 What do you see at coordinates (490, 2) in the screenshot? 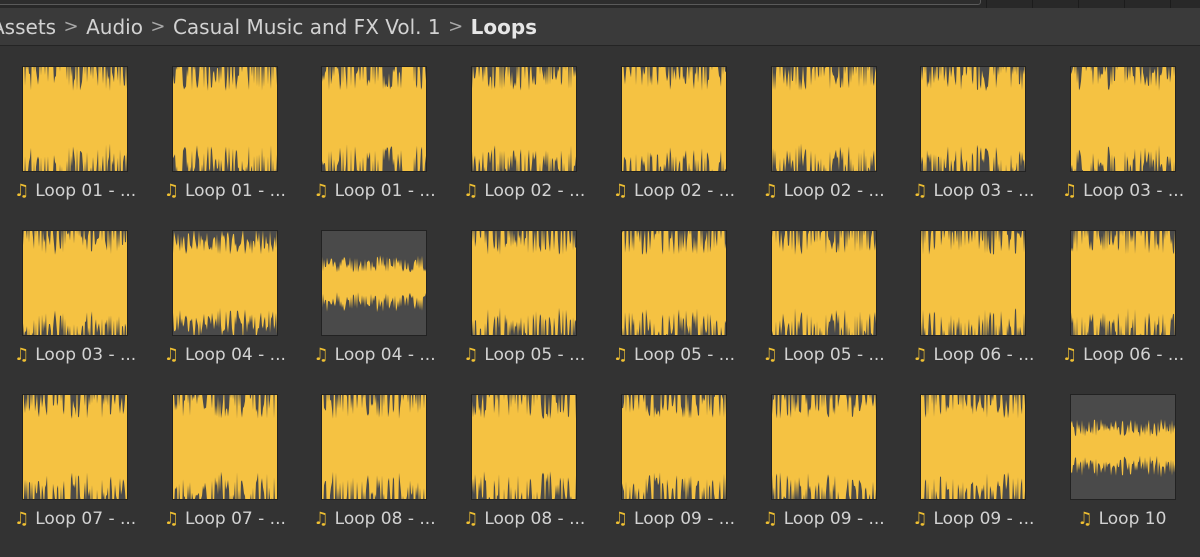
I see `search-field-edge` at bounding box center [490, 2].